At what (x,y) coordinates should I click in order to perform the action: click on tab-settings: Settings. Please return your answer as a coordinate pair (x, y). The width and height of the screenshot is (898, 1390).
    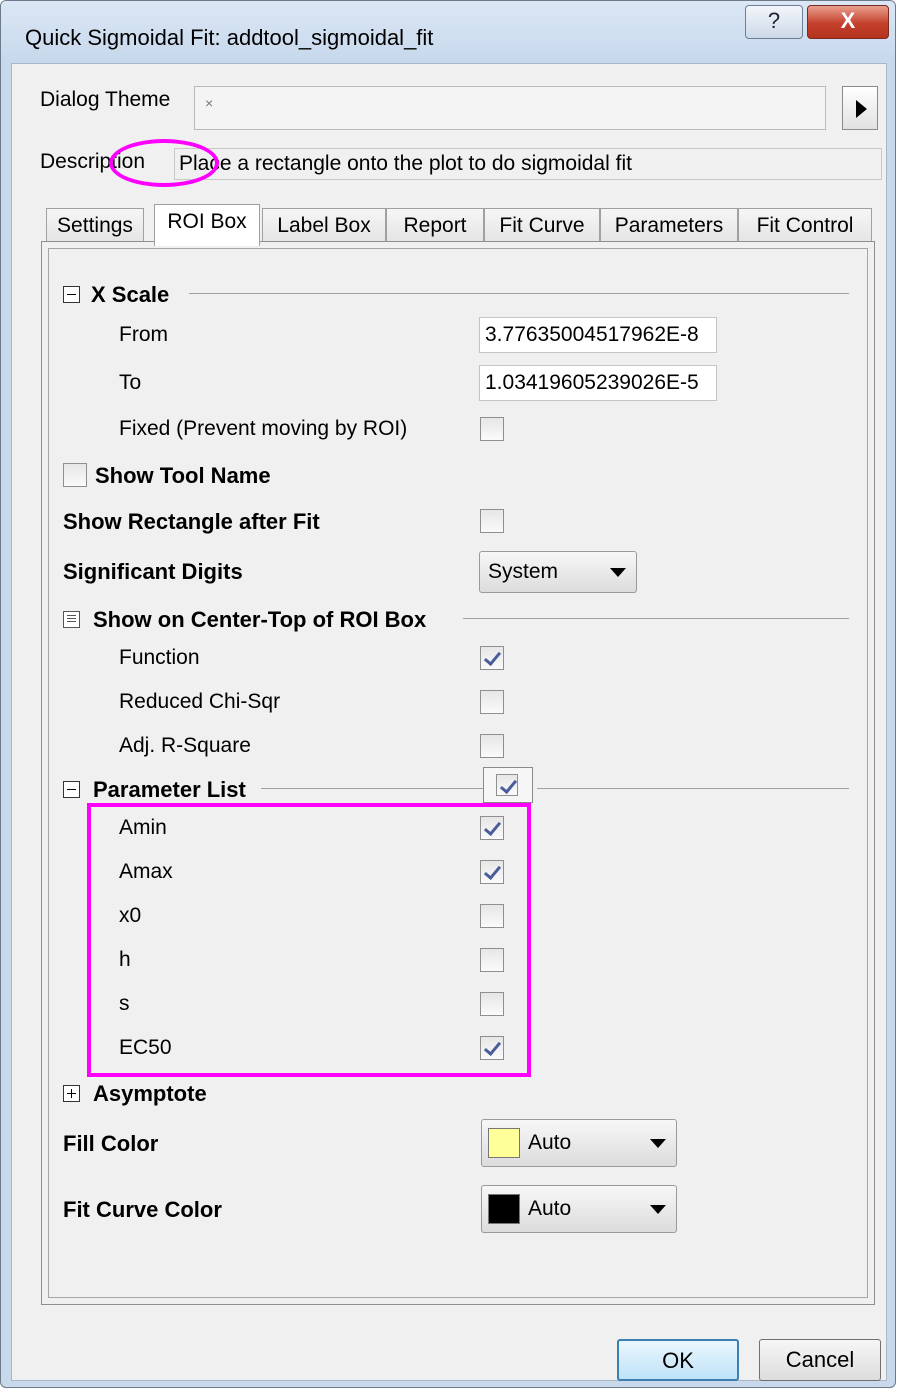
    Looking at the image, I should click on (95, 226).